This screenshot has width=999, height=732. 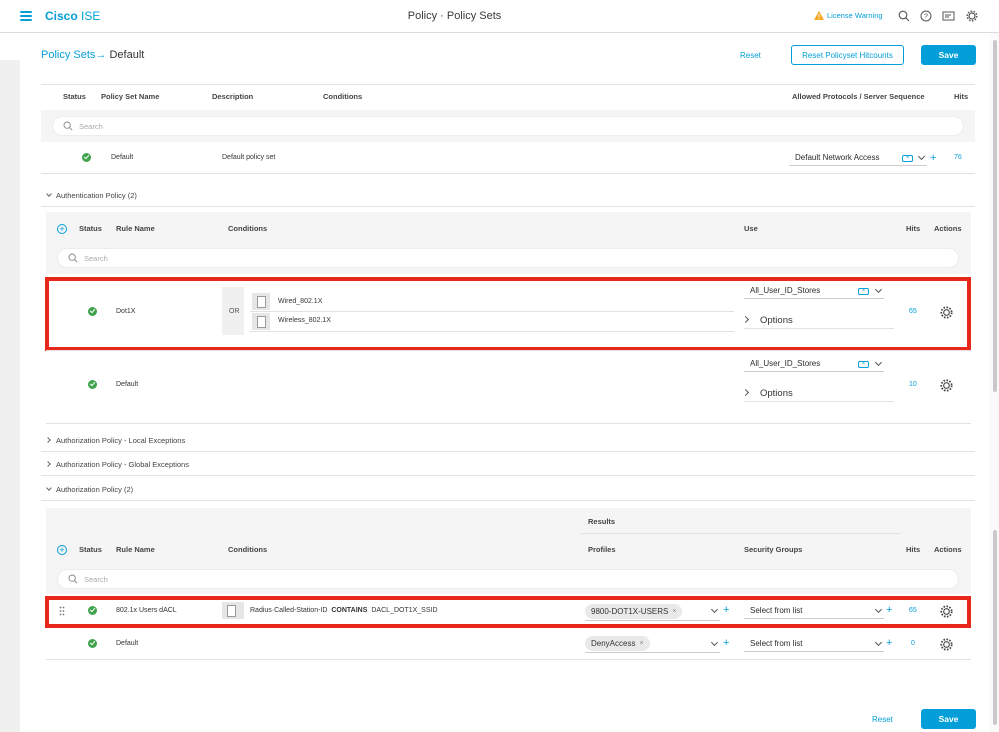 What do you see at coordinates (233, 96) in the screenshot?
I see `col-description: Description` at bounding box center [233, 96].